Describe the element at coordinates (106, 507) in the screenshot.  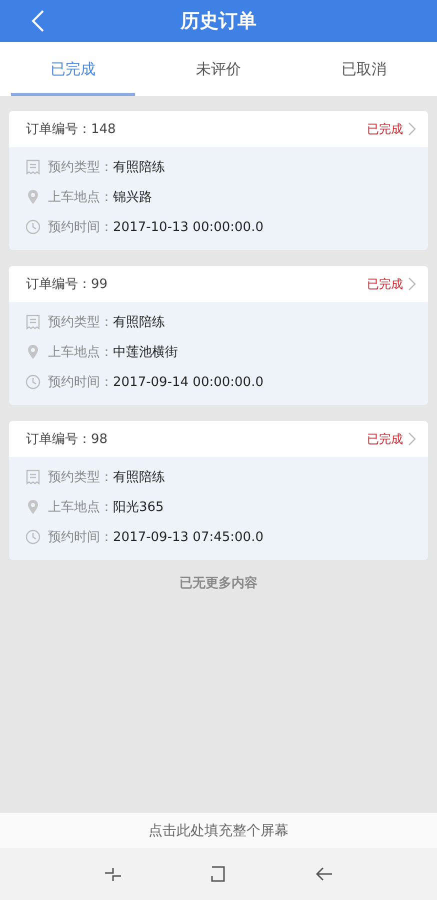
I see `pickup-location: 上车地点：阳光365` at that location.